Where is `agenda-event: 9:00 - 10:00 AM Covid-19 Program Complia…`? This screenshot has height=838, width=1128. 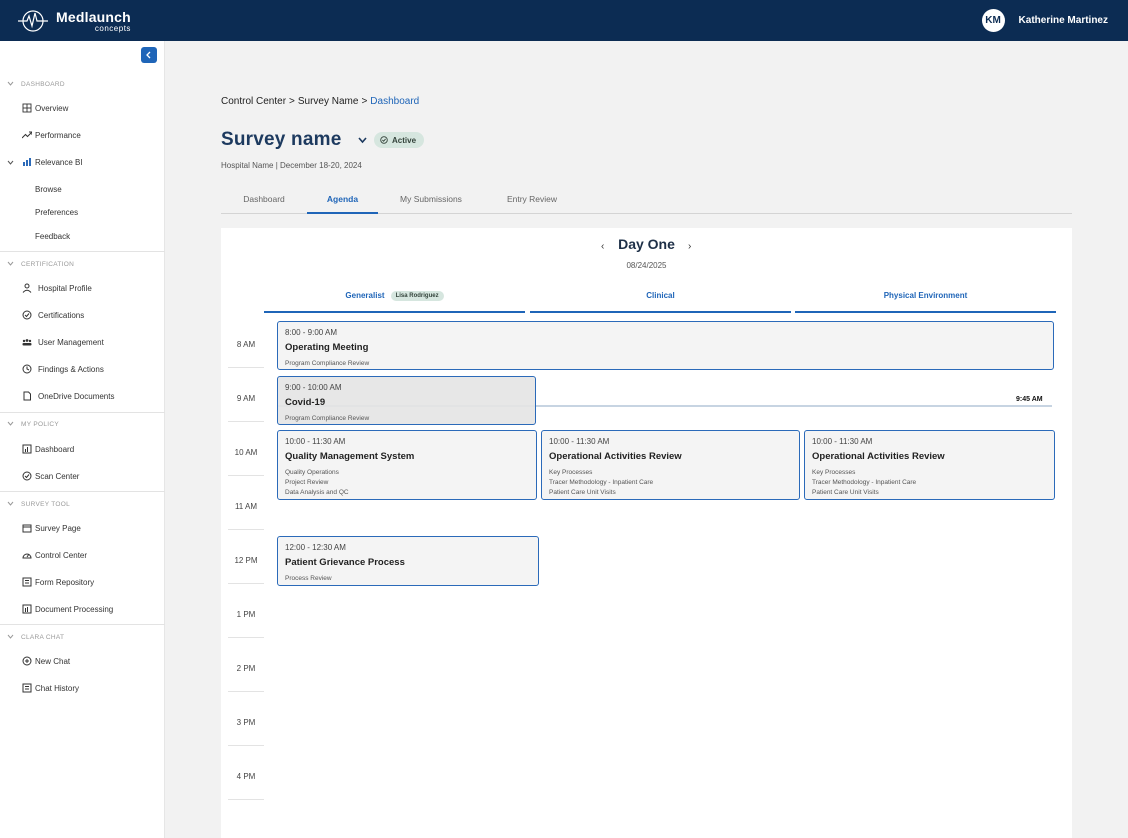
agenda-event: 9:00 - 10:00 AM Covid-19 Program Complia… is located at coordinates (406, 400).